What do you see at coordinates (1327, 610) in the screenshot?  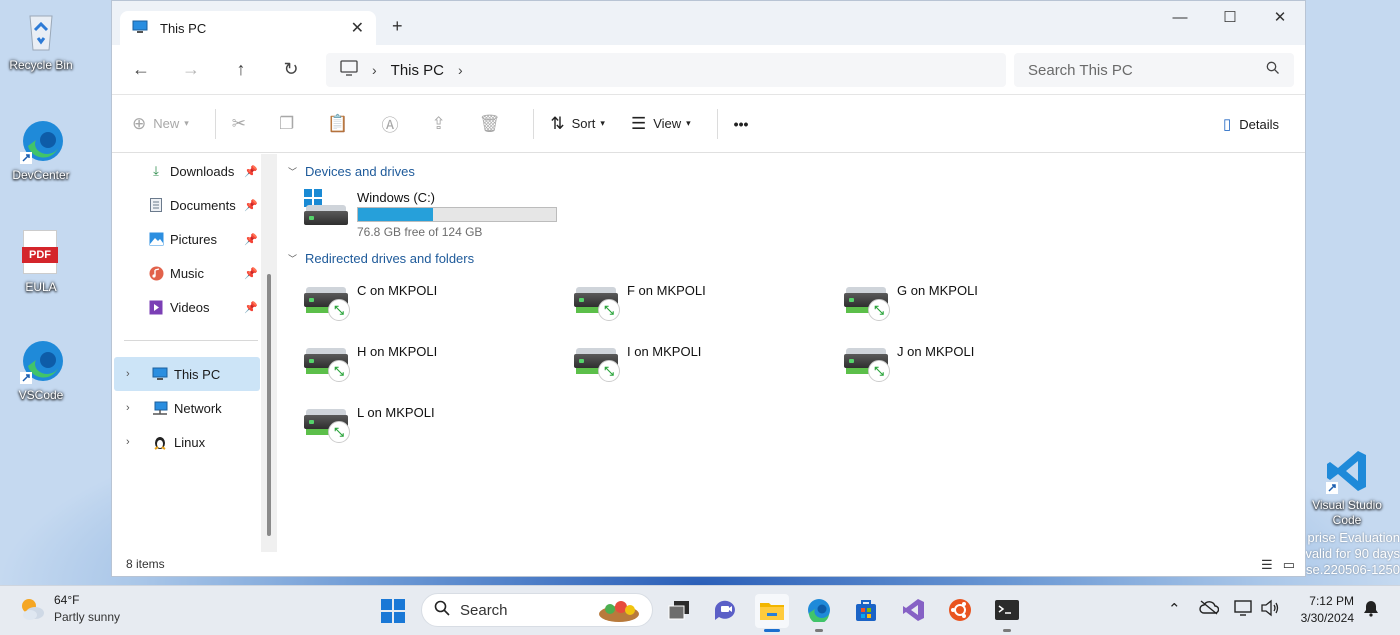 I see `taskbar-clock: 7:12 PM 3/30/2024` at bounding box center [1327, 610].